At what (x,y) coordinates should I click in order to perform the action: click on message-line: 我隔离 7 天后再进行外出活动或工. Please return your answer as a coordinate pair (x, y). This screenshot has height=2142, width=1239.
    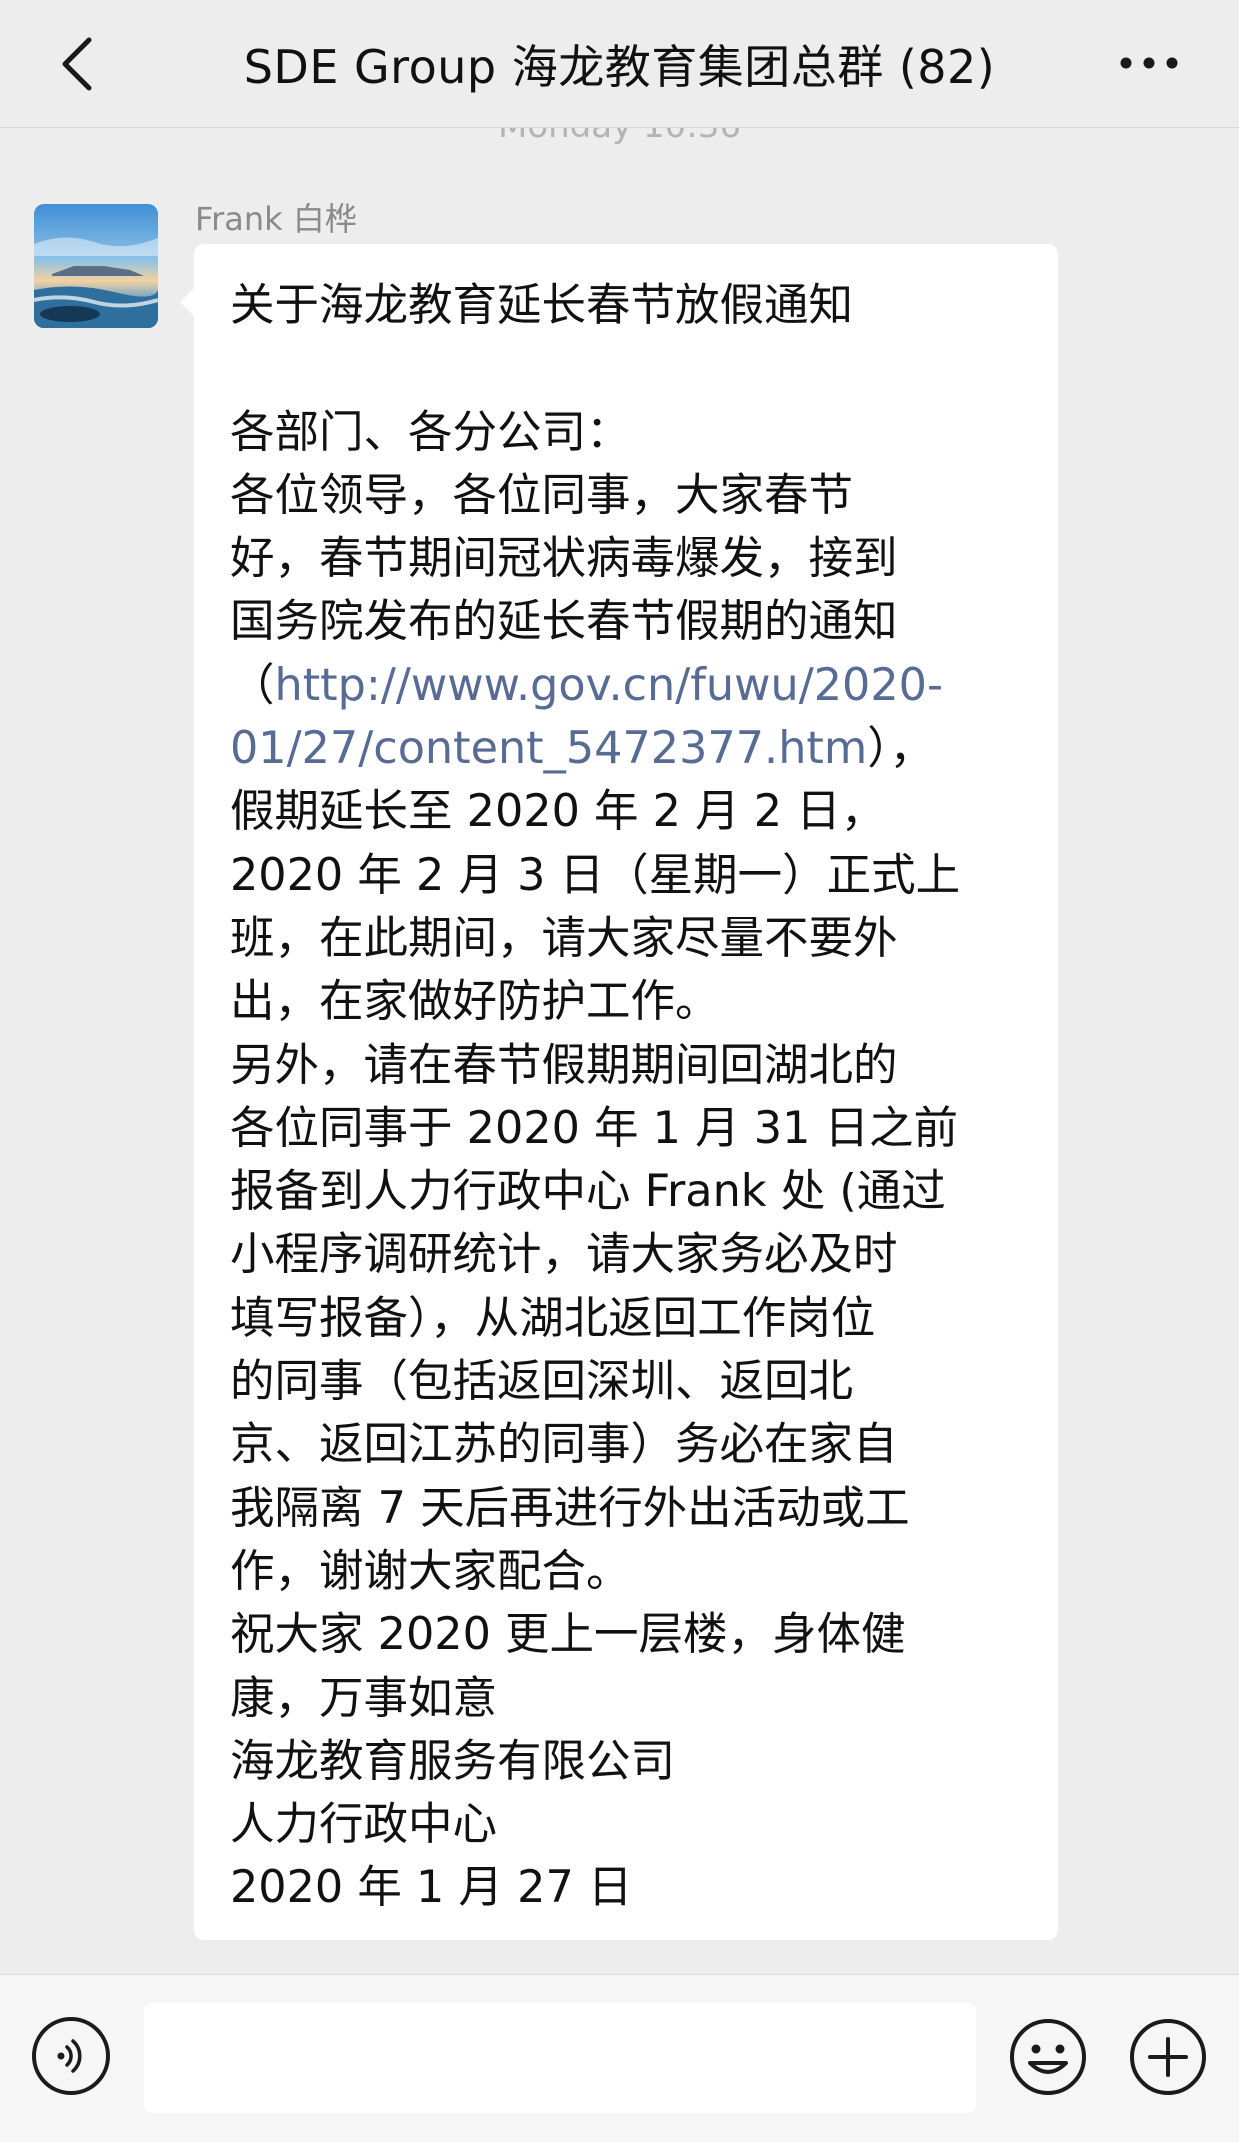
    Looking at the image, I should click on (630, 1508).